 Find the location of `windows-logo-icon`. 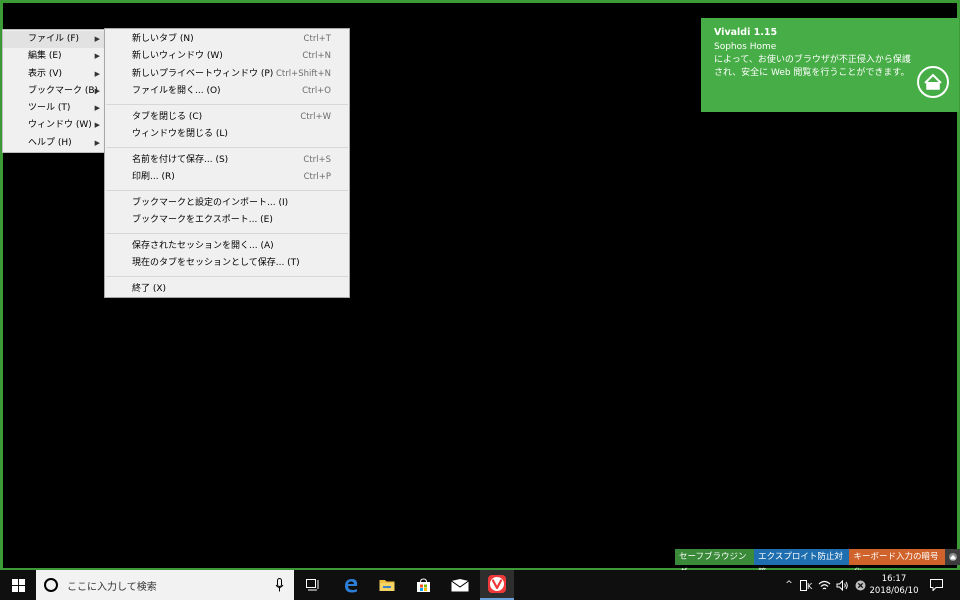

windows-logo-icon is located at coordinates (18, 585).